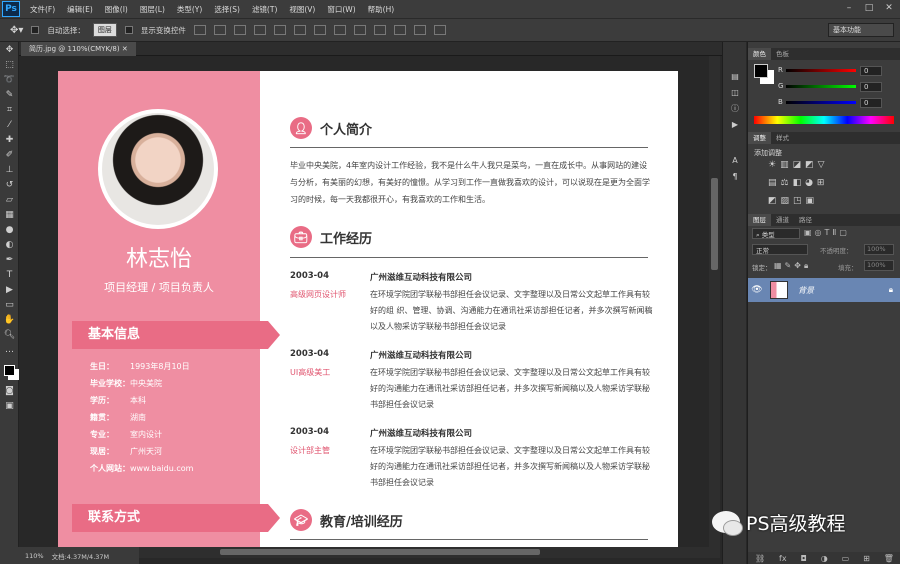 The image size is (900, 564). Describe the element at coordinates (824, 290) in the screenshot. I see `layer-row: 👁︎ 背景 🔒︎` at that location.